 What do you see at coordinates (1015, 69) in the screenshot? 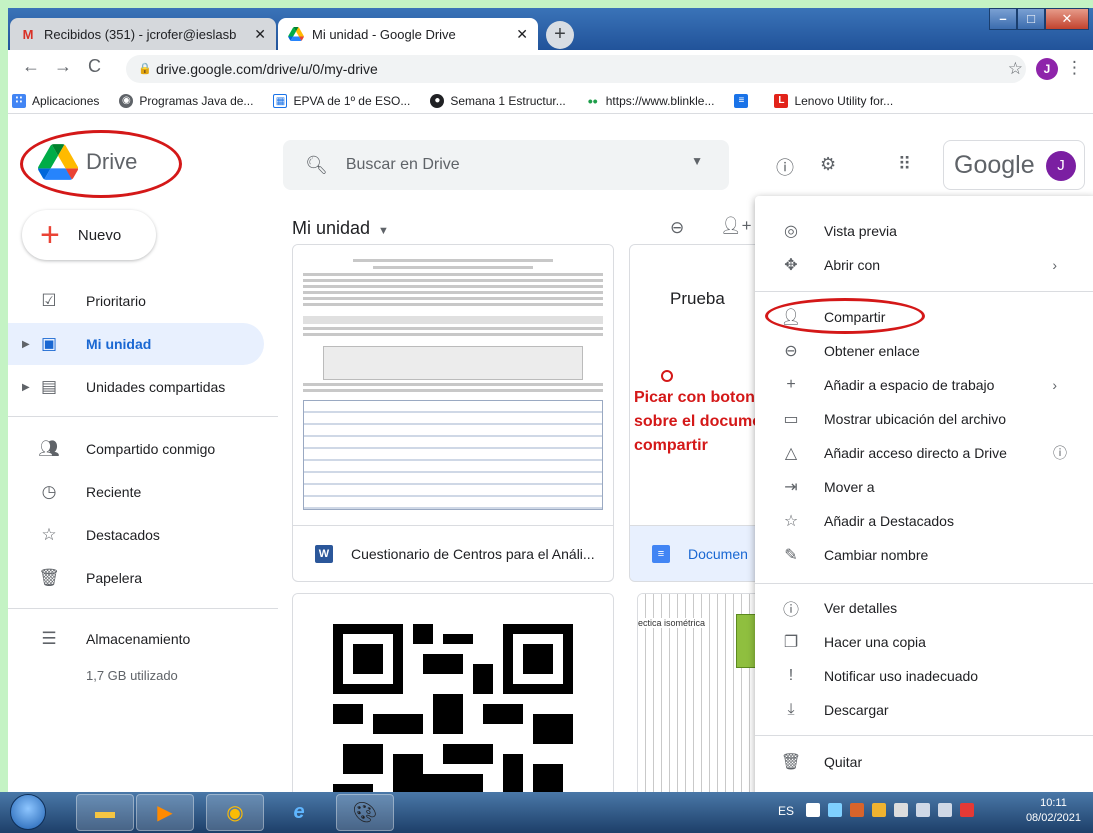
I see `bookmark-star-icon: ☆` at bounding box center [1015, 69].